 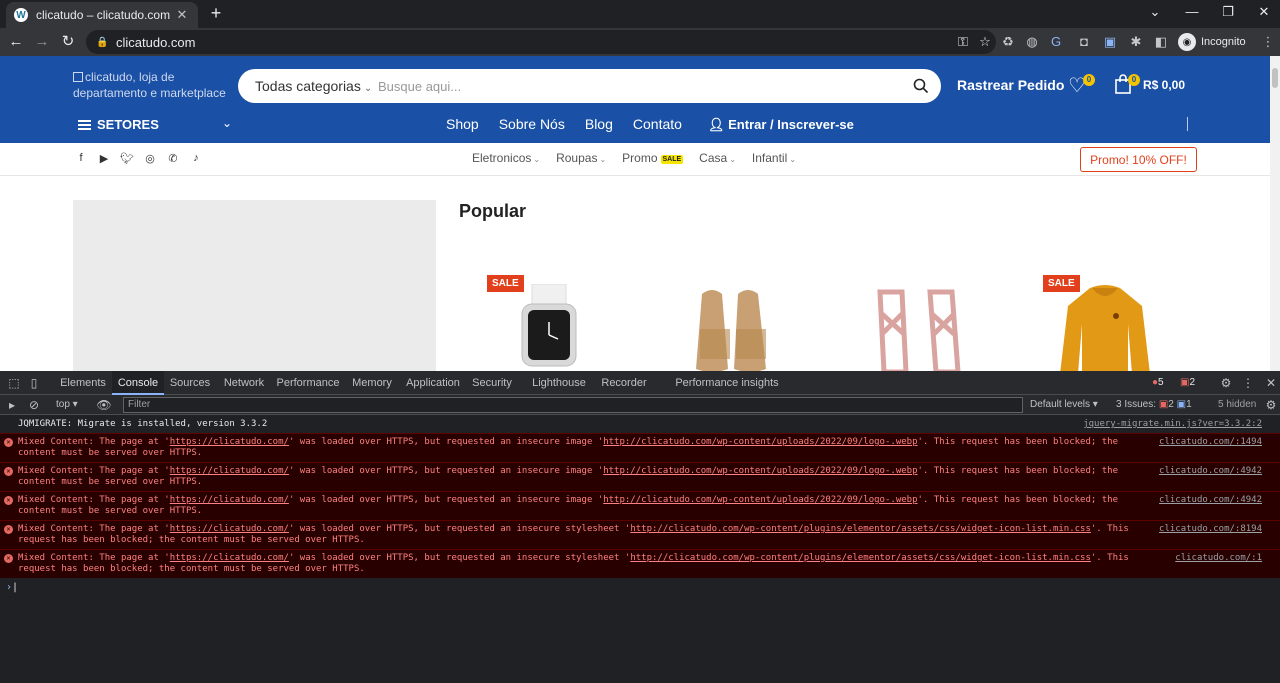 I want to click on devtools-tab-application: Application, so click(x=433, y=383).